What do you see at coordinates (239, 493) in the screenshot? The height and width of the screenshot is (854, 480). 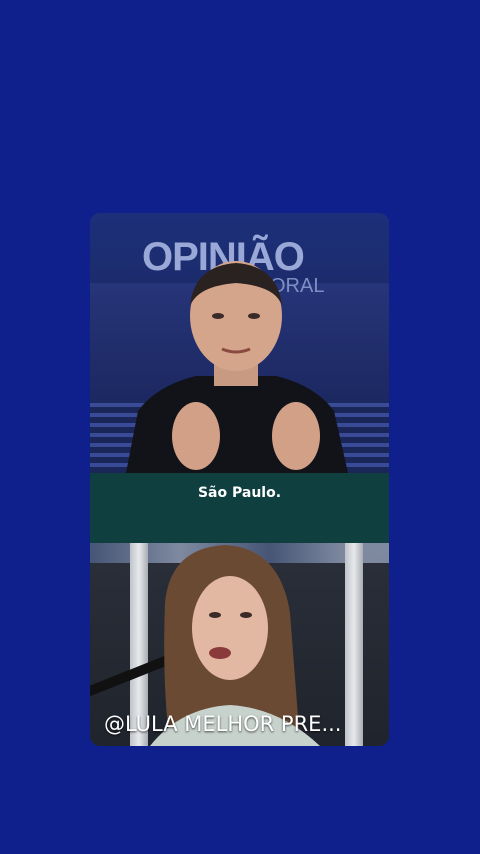 I see `caption-text: São Paulo.` at bounding box center [239, 493].